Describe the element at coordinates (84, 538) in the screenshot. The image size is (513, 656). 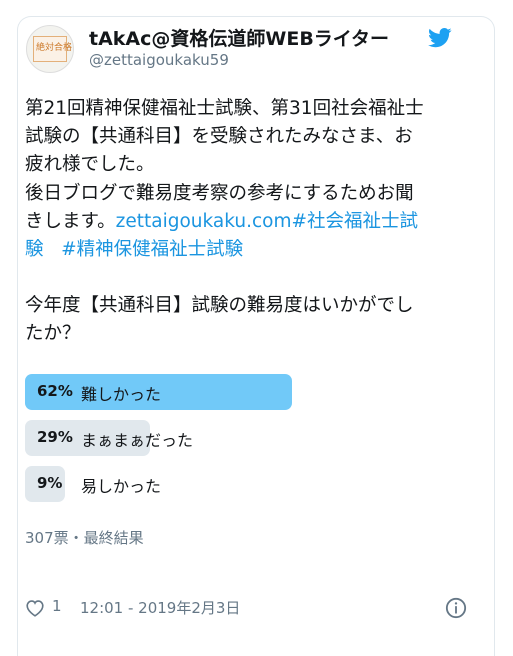
I see `poll-summary: 307票・最終結果` at that location.